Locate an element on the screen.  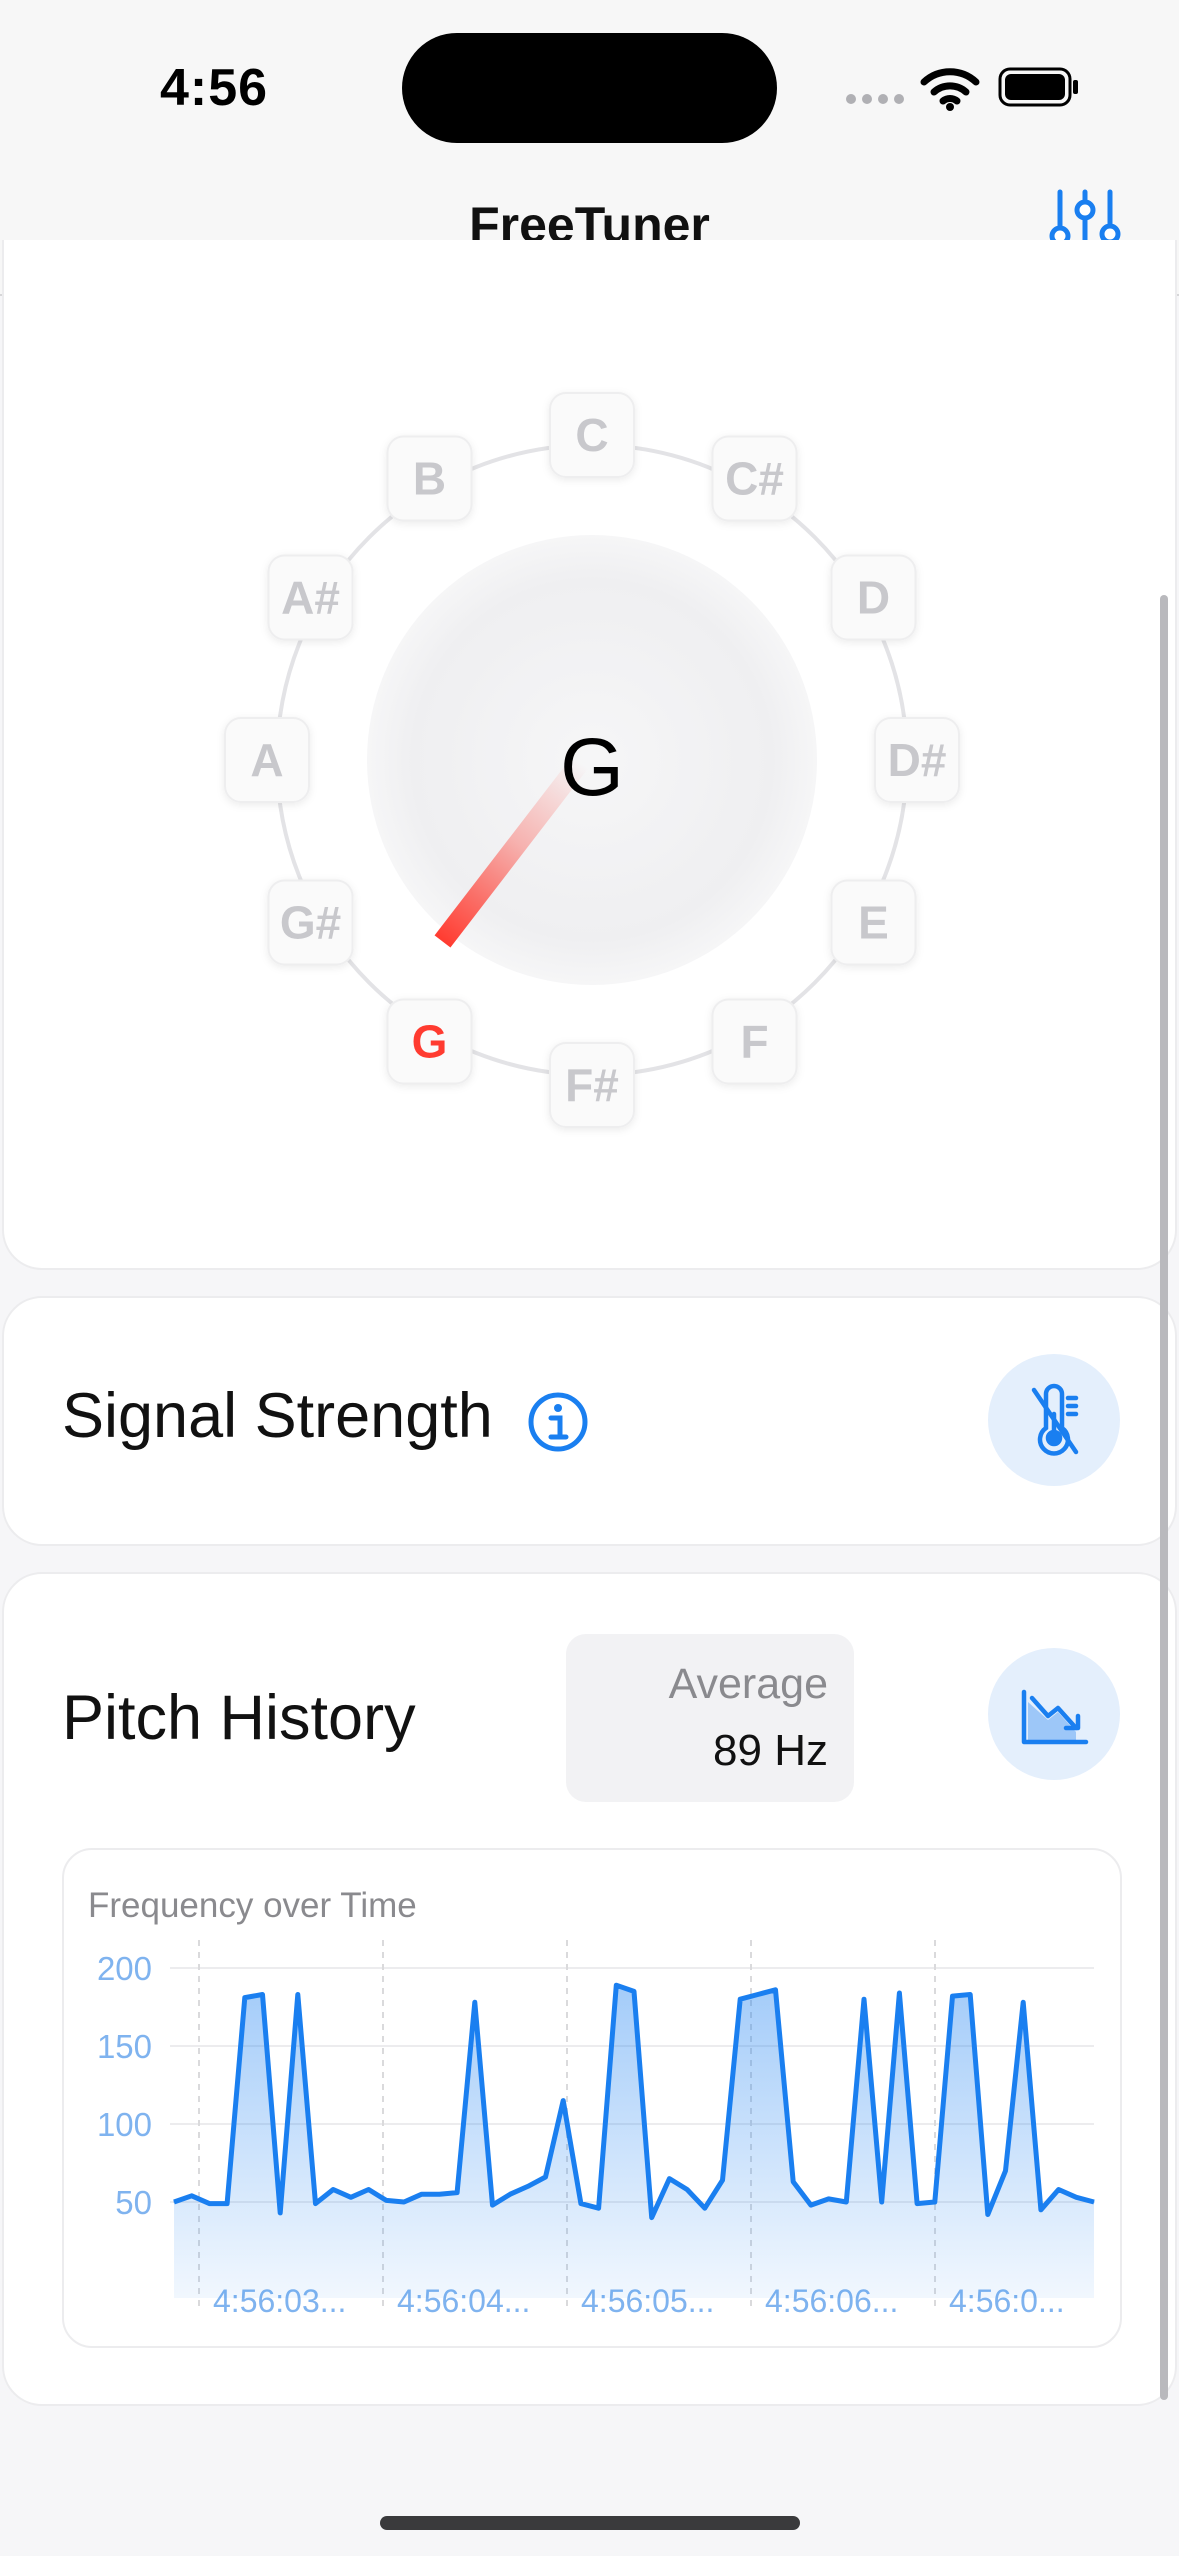
cellular-signal-icon is located at coordinates (875, 99).